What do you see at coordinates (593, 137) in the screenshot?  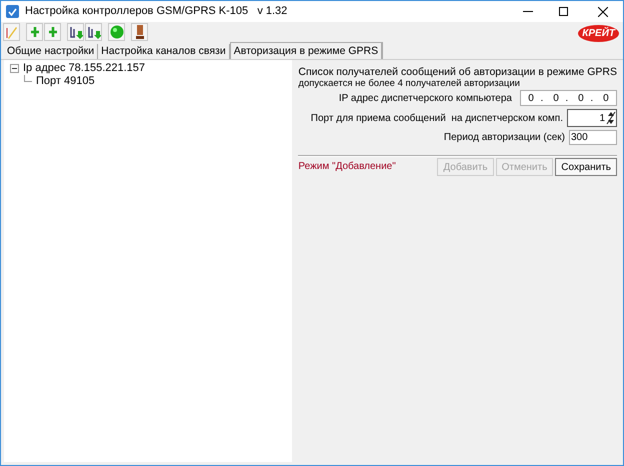 I see `period-field: 300` at bounding box center [593, 137].